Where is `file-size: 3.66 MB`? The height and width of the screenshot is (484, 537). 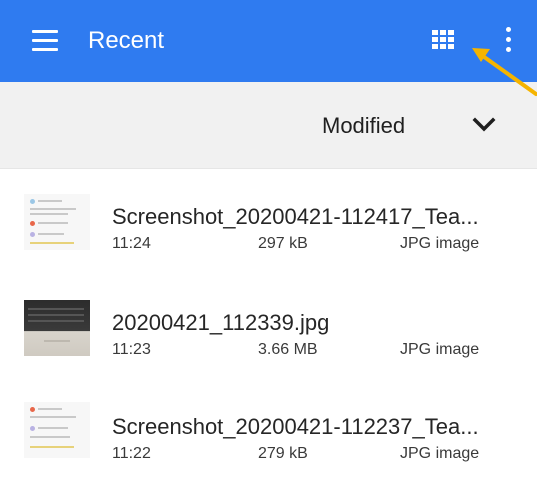
file-size: 3.66 MB is located at coordinates (288, 349).